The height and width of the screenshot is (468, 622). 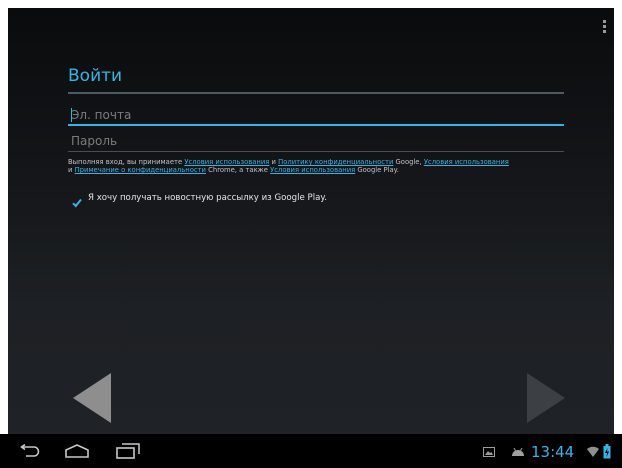 I want to click on back-icon, so click(x=29, y=451).